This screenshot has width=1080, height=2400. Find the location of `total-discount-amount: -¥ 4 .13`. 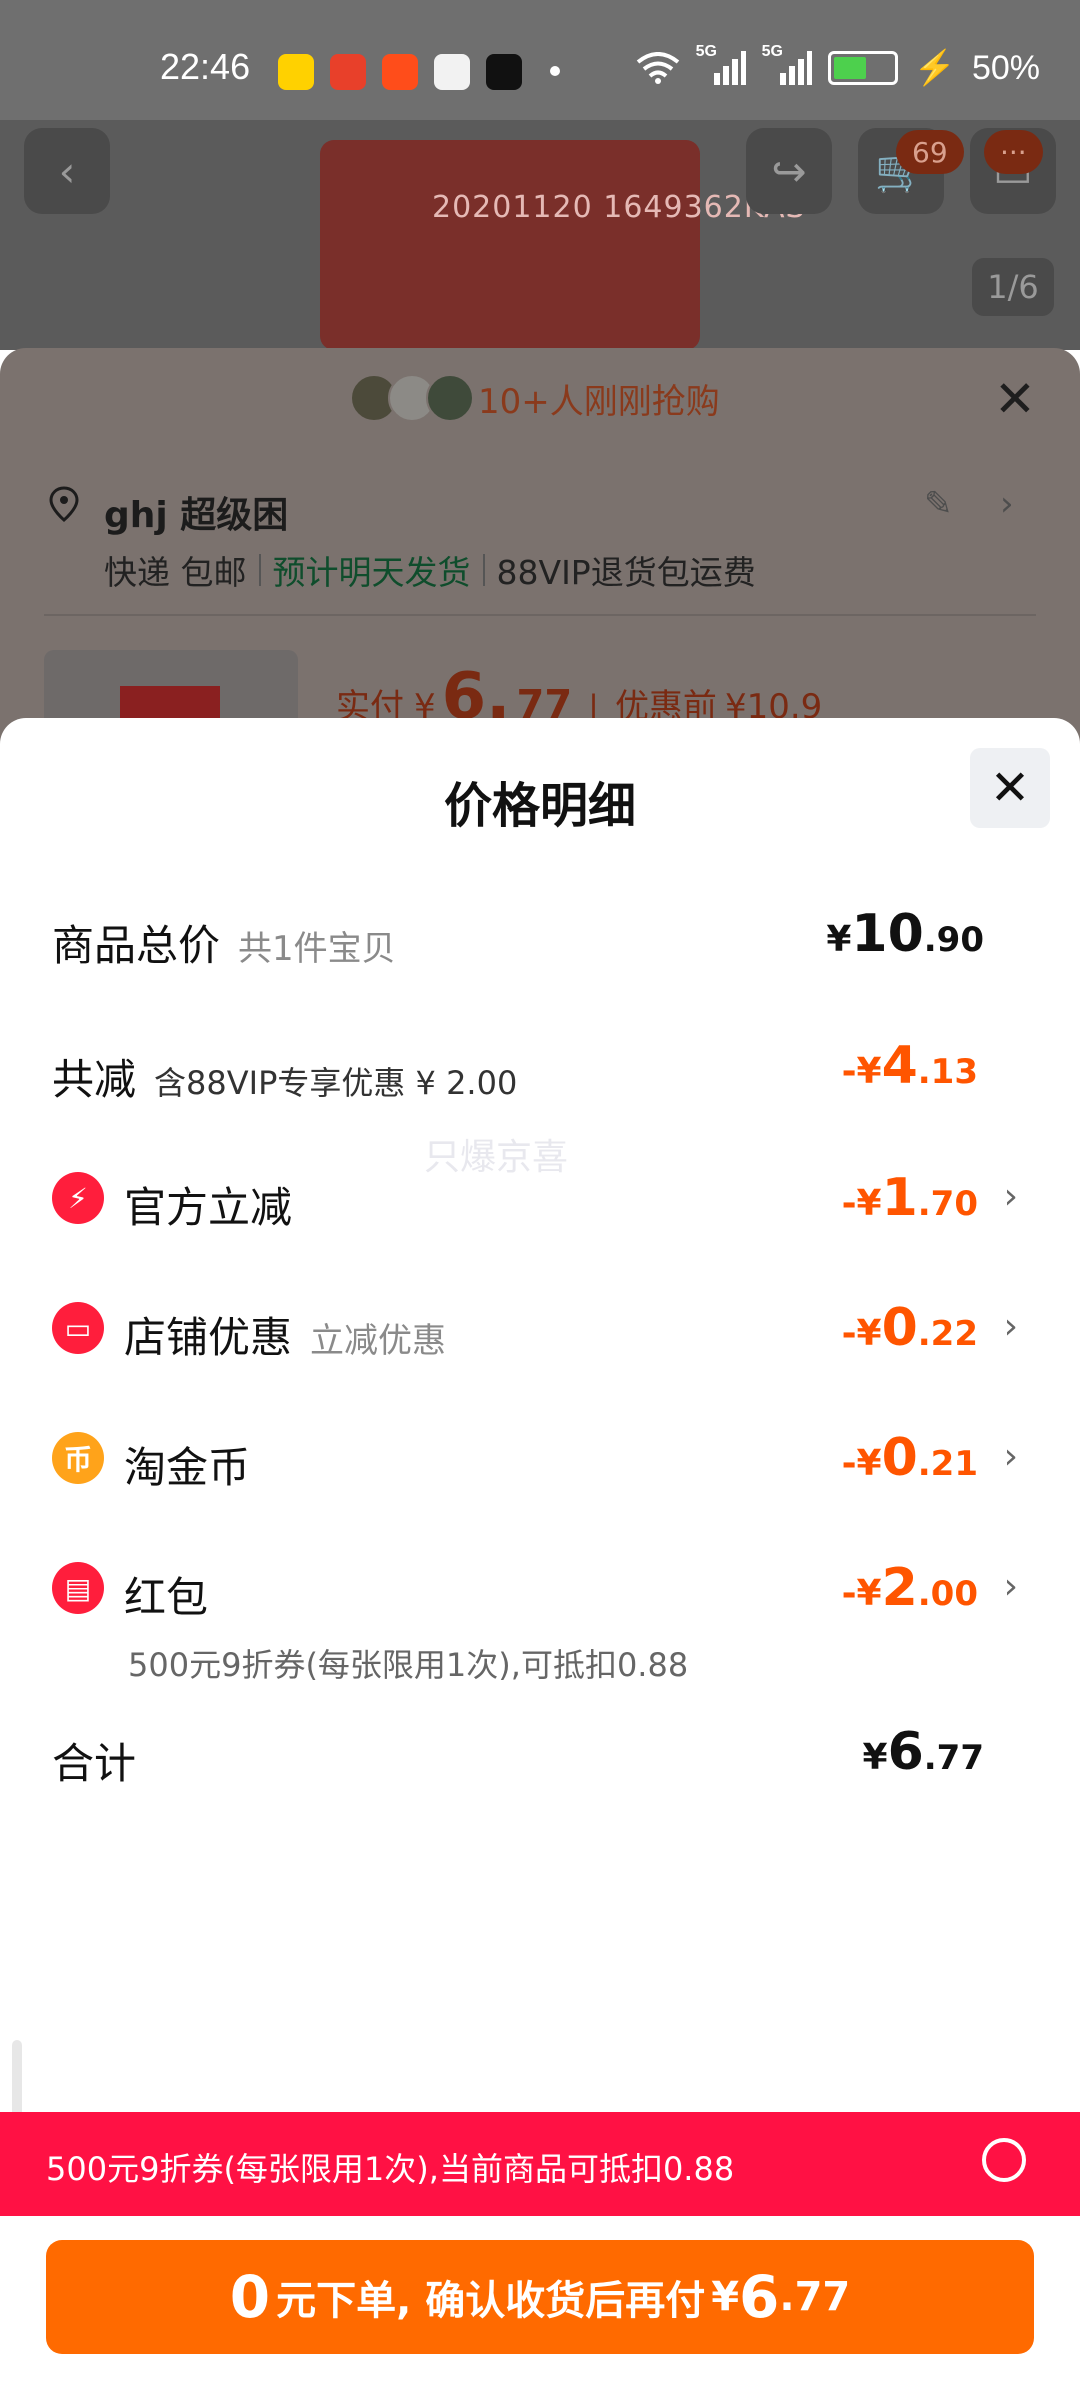

total-discount-amount: -¥ 4 .13 is located at coordinates (909, 1066).